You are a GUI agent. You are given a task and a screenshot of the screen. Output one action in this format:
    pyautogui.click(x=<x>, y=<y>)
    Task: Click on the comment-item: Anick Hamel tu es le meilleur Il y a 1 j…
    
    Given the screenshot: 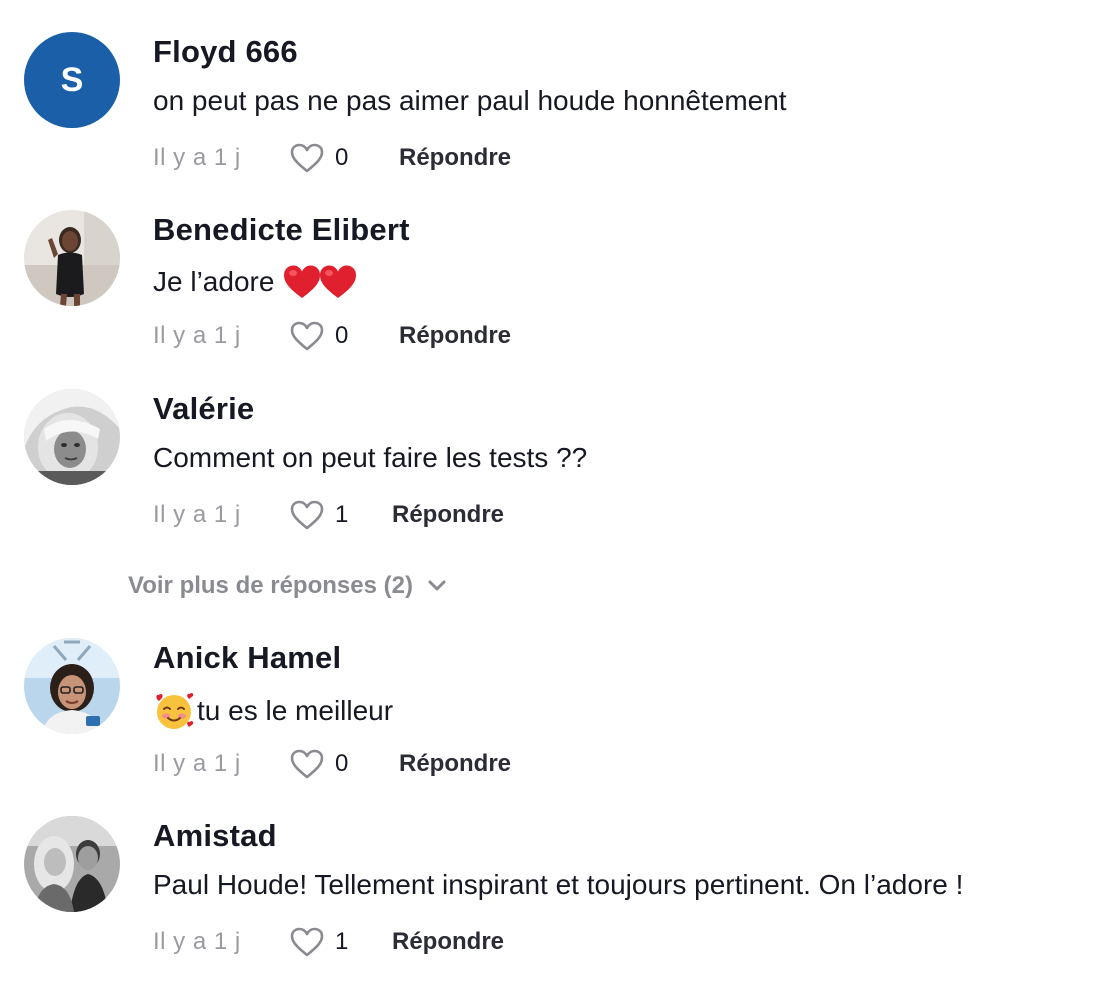 What is the action you would take?
    pyautogui.click(x=550, y=708)
    